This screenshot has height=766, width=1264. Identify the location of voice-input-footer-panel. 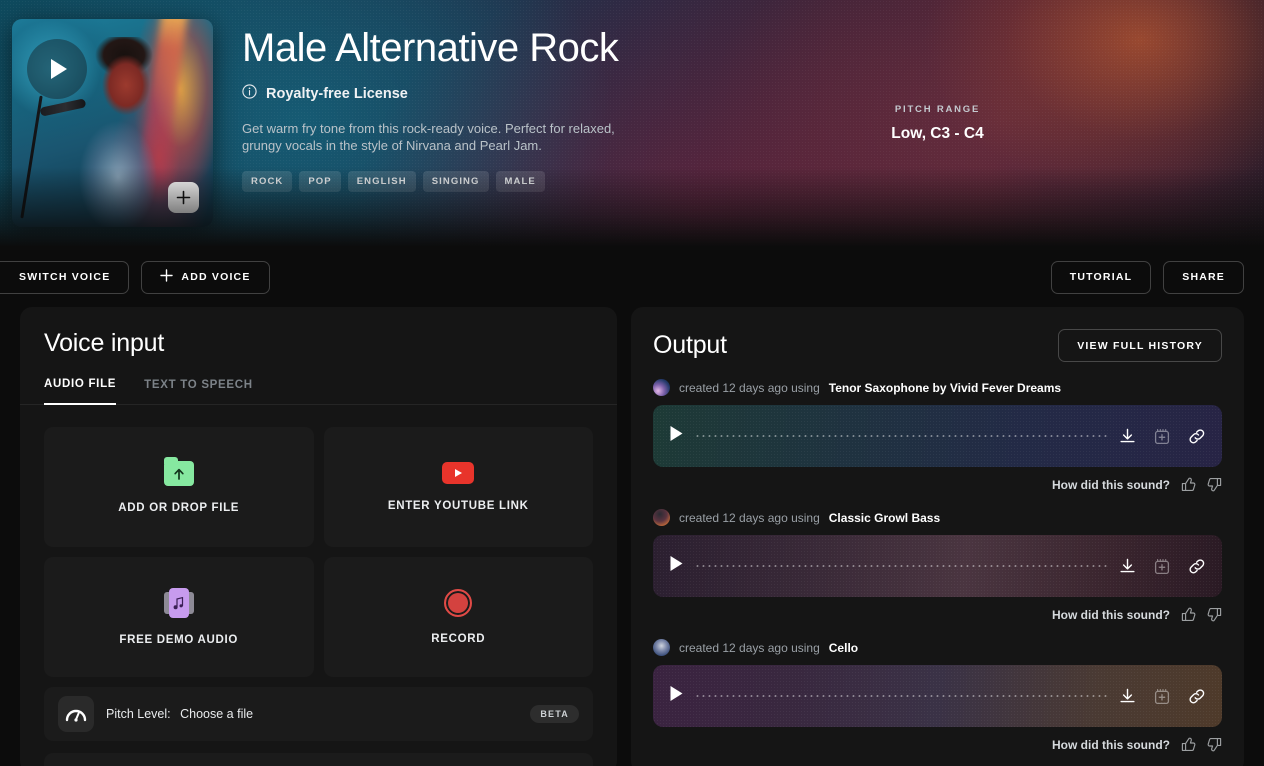
(318, 759).